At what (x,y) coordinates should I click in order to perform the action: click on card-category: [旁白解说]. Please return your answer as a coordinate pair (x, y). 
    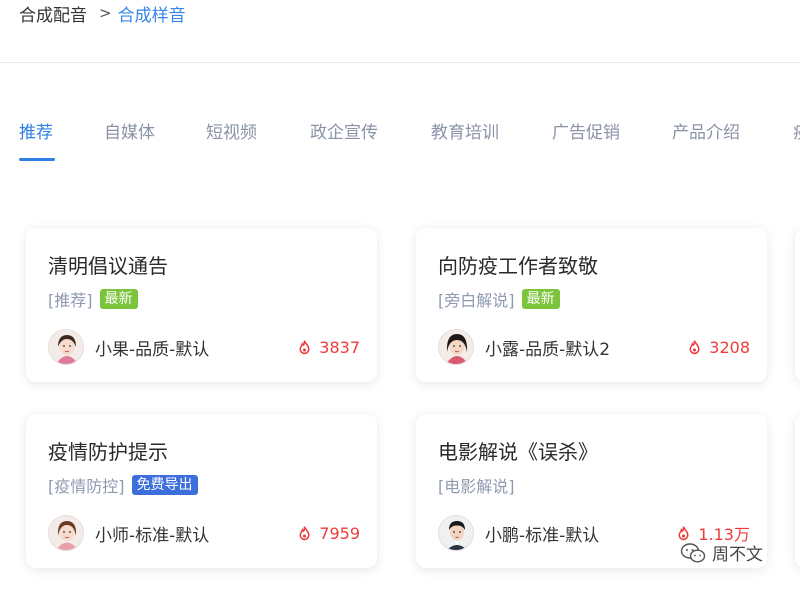
    Looking at the image, I should click on (476, 300).